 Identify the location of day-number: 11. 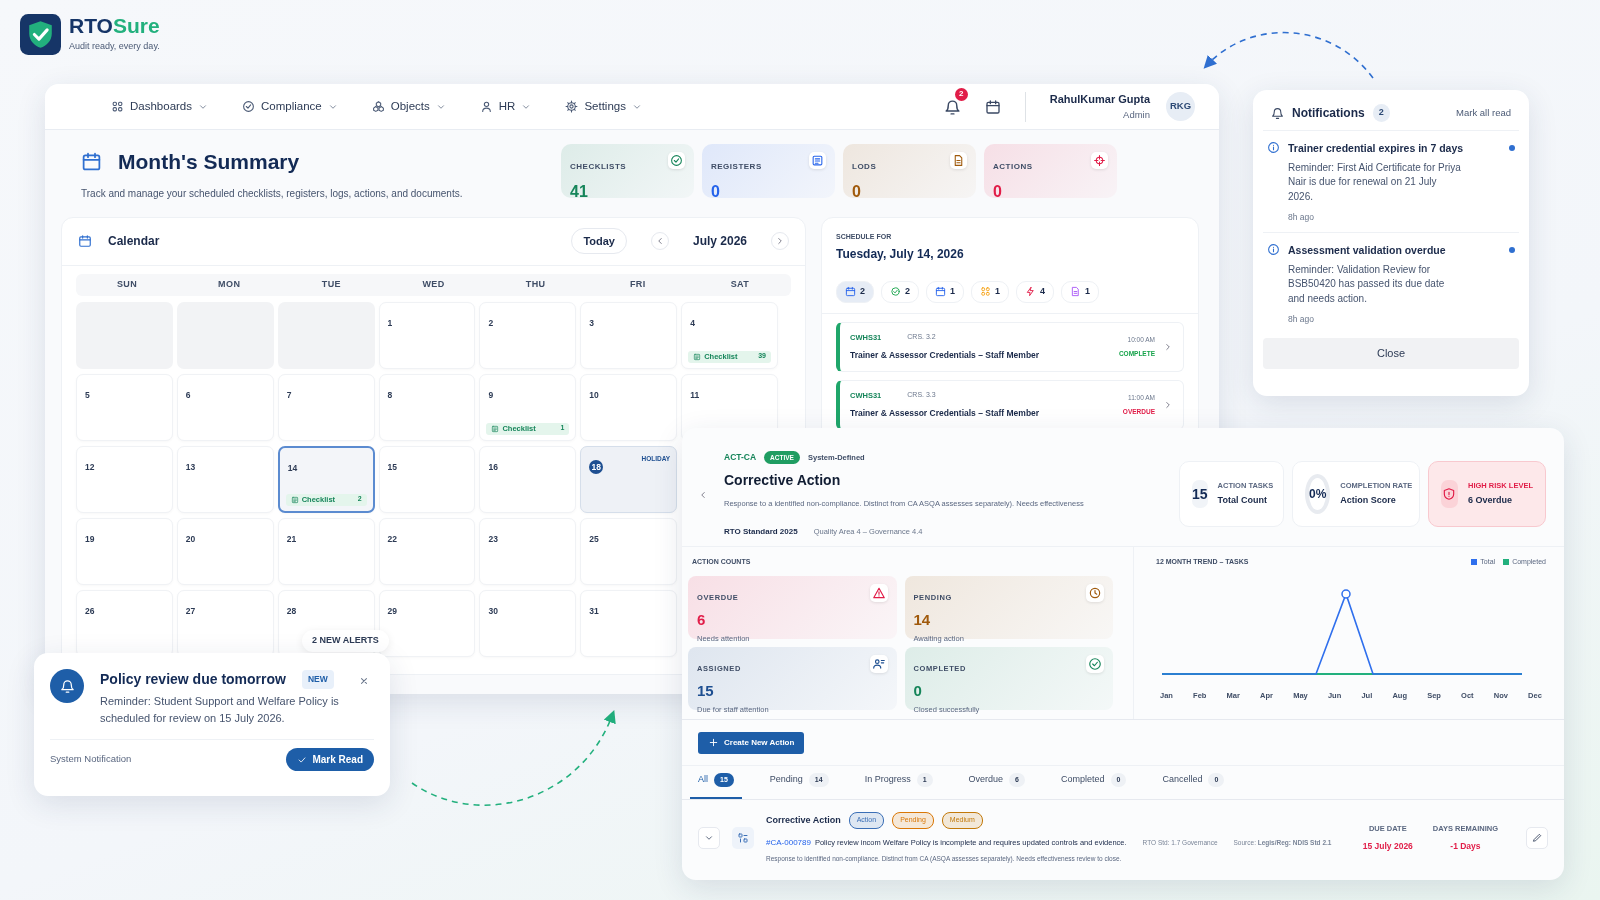
(695, 395).